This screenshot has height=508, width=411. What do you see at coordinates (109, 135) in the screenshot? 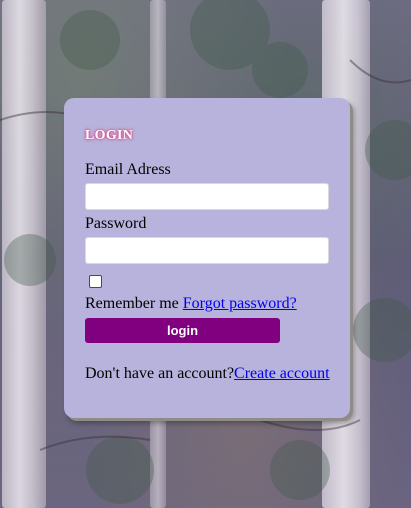
I see `login-title: LOGIN` at bounding box center [109, 135].